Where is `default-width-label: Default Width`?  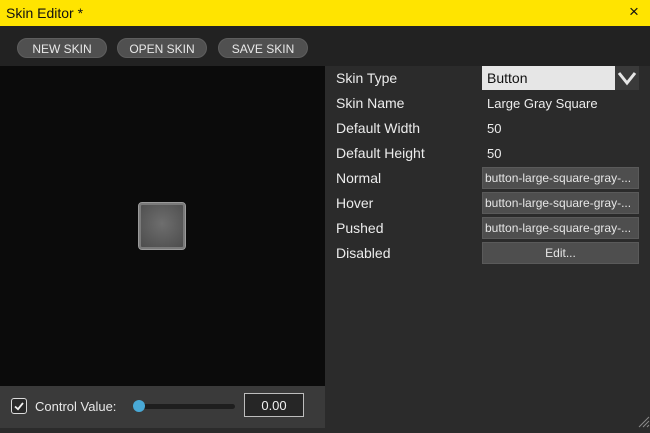
default-width-label: Default Width is located at coordinates (378, 128).